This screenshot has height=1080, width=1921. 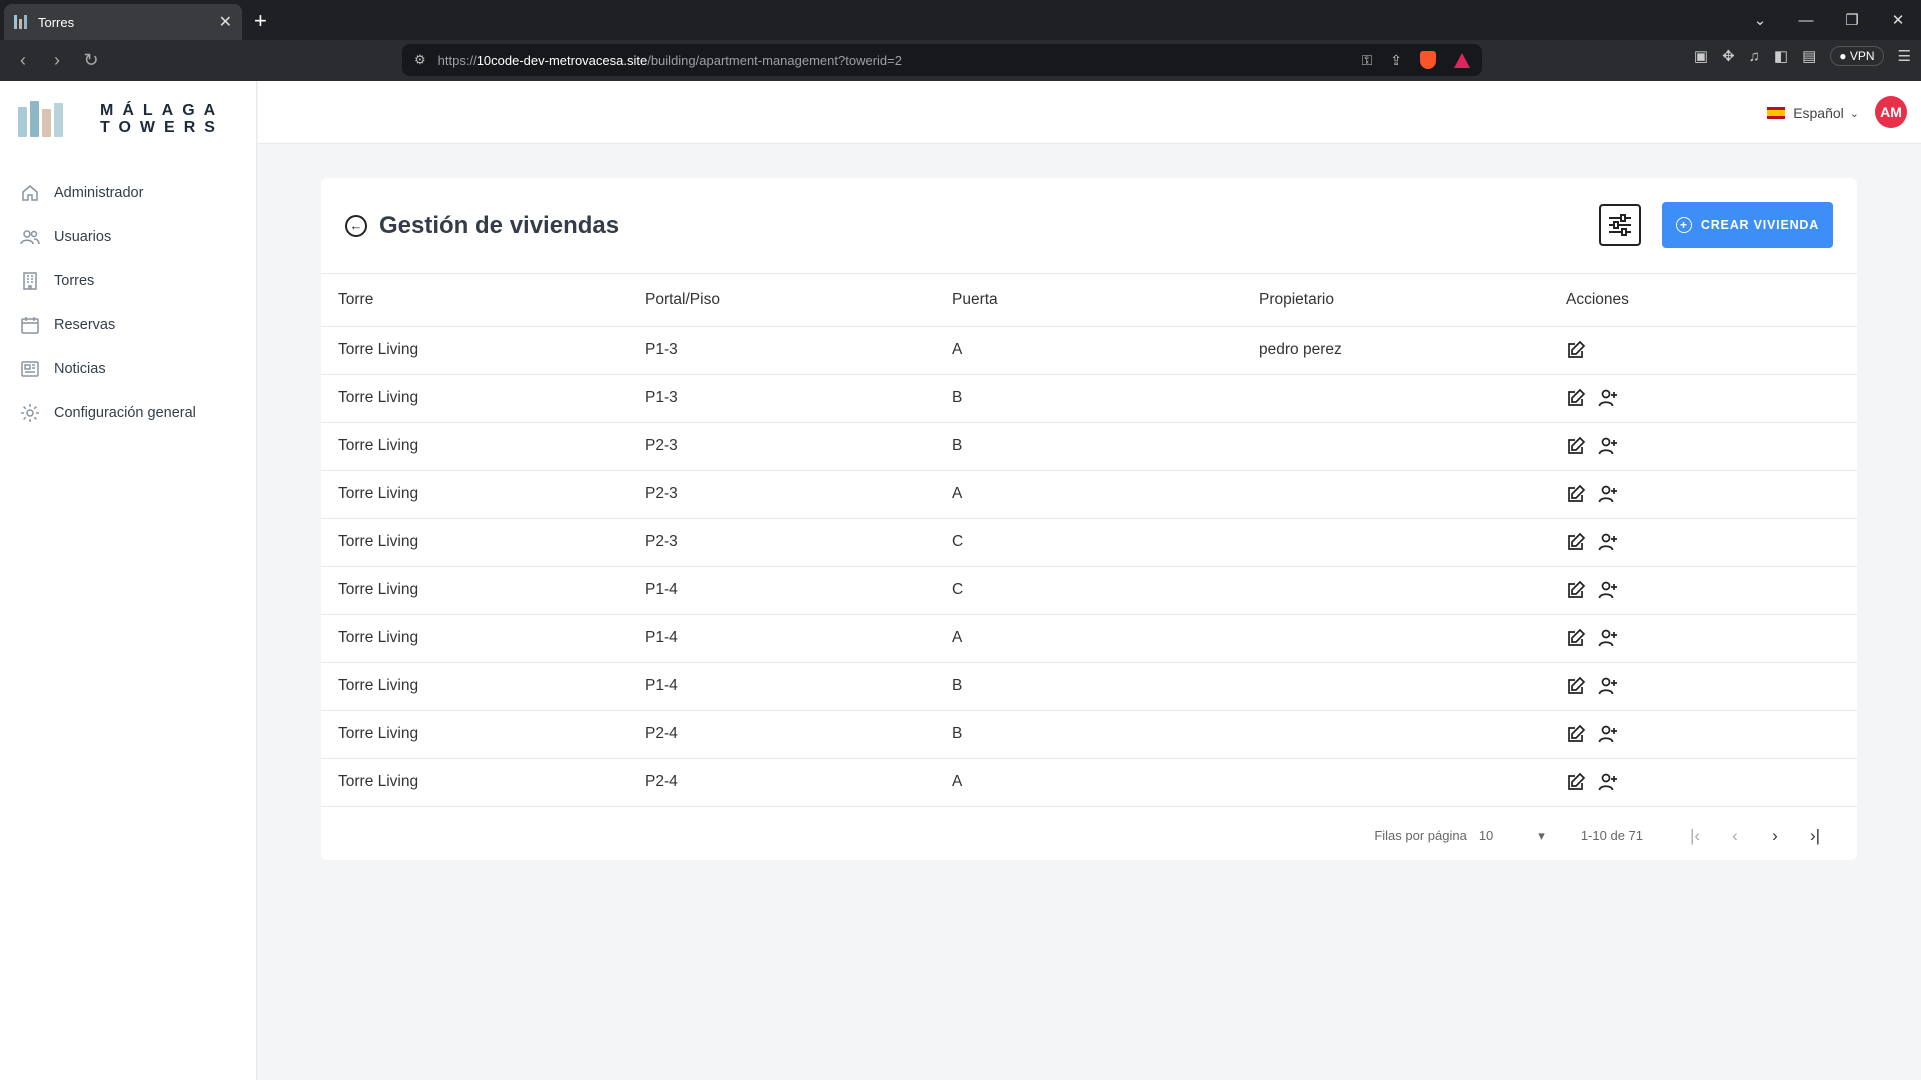 I want to click on sidebar-item-administrador: Administrador, so click(x=128, y=193).